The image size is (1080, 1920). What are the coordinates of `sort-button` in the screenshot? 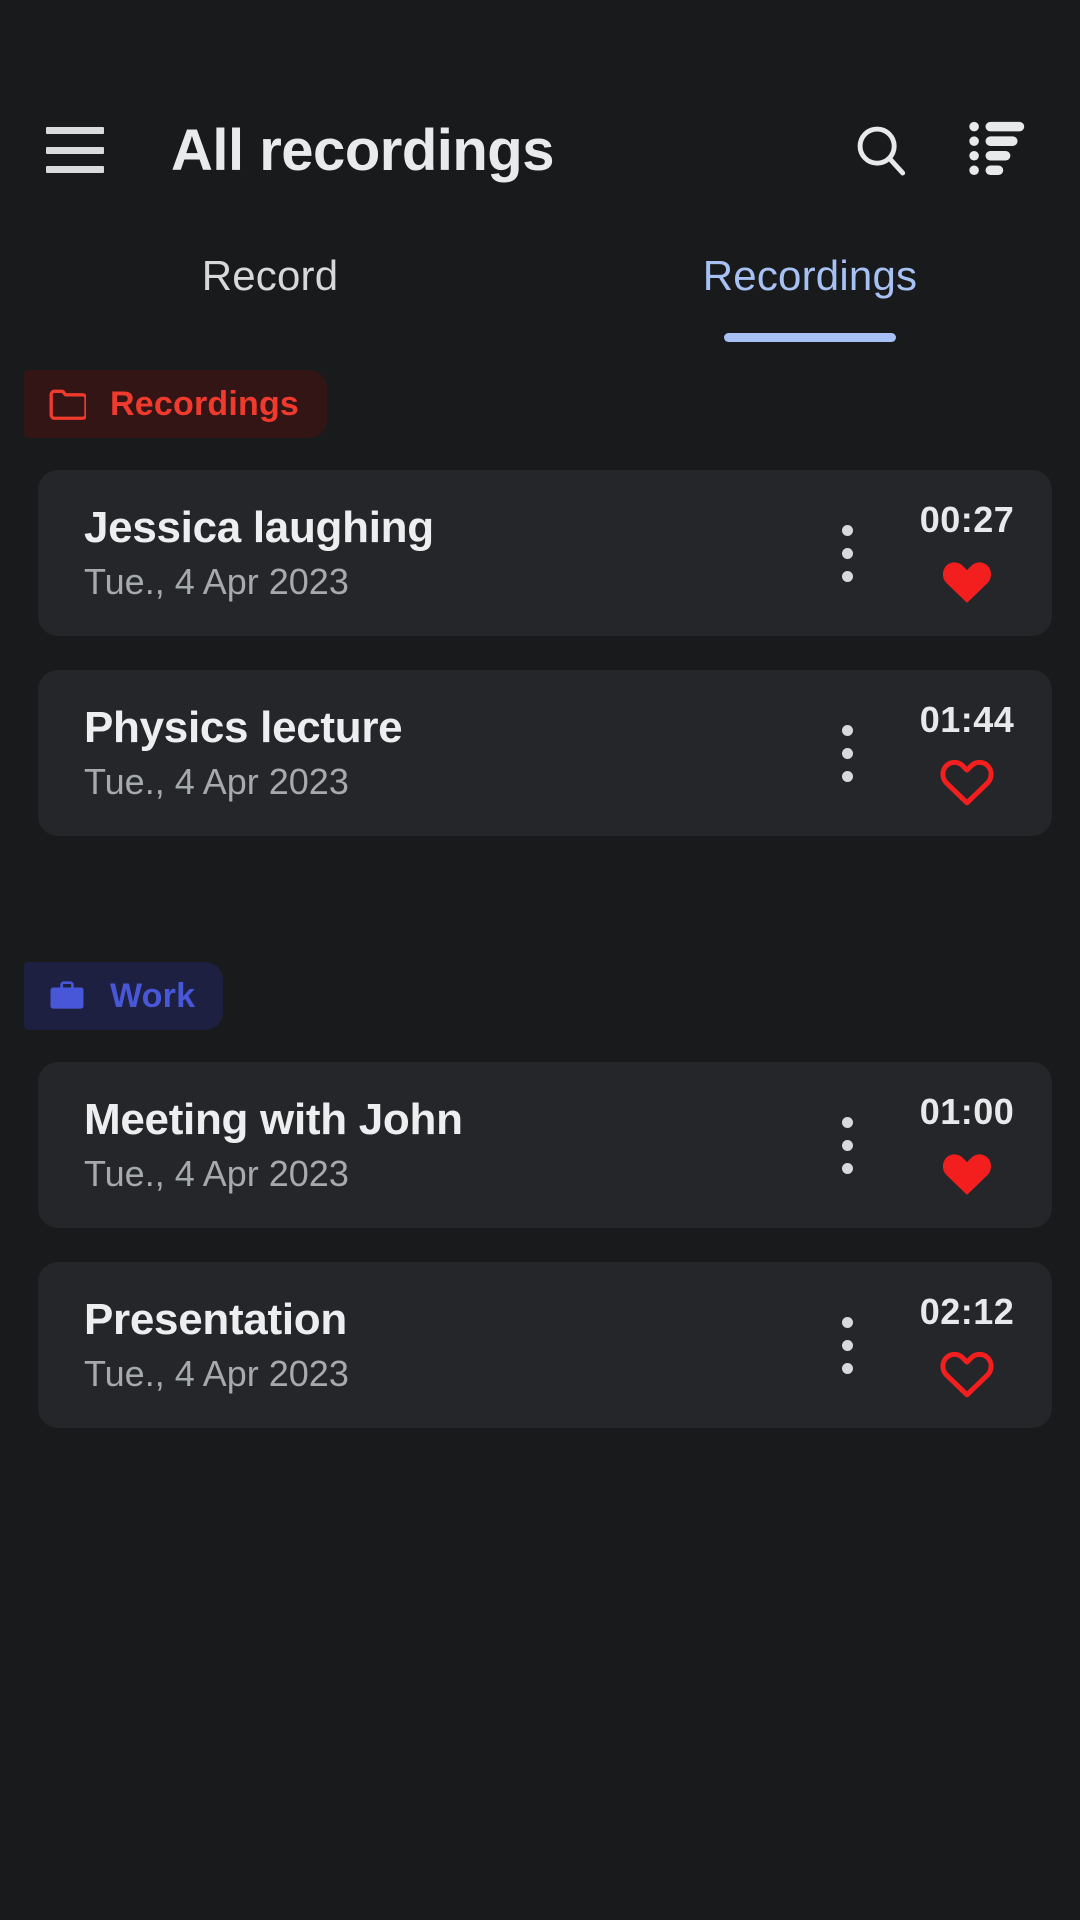 It's located at (997, 150).